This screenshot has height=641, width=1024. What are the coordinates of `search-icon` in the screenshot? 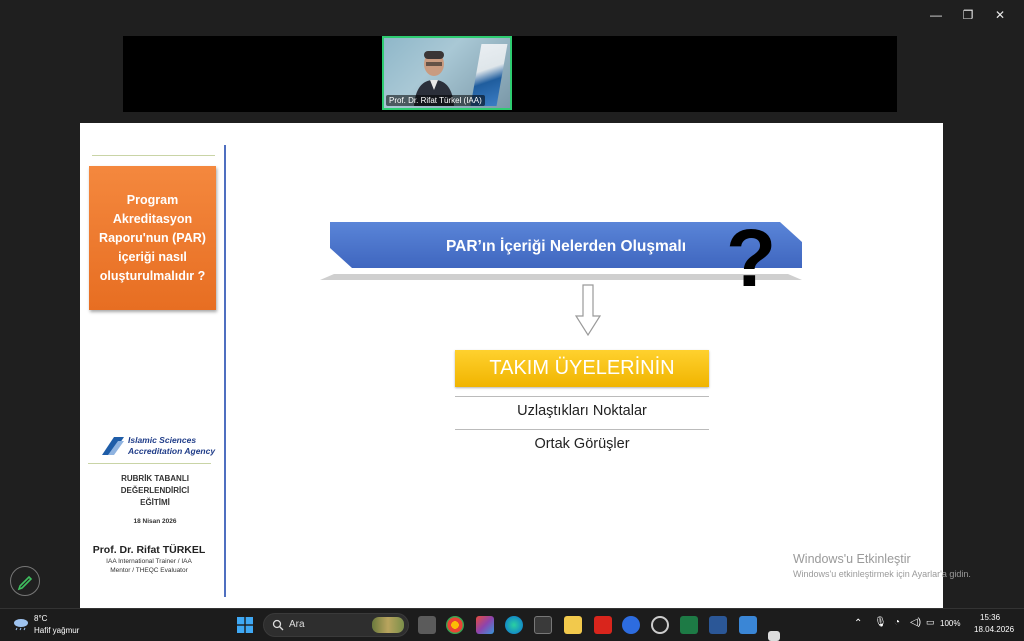 It's located at (278, 625).